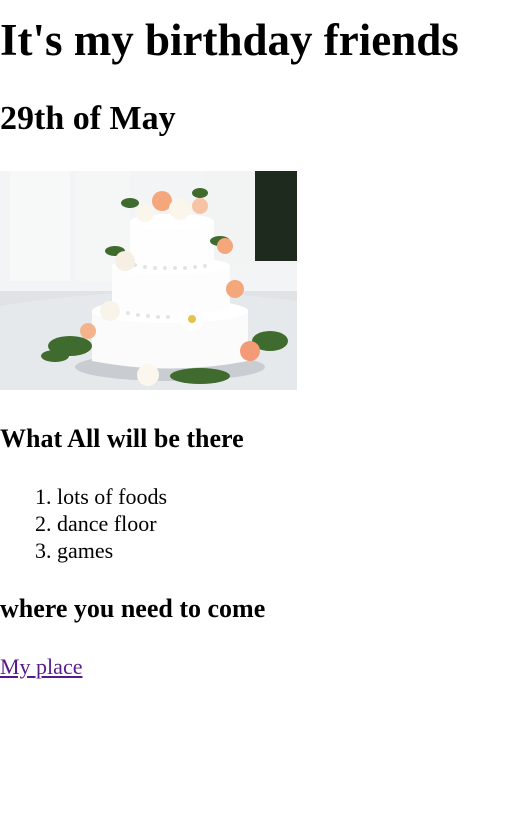 This screenshot has width=527, height=828. What do you see at coordinates (41, 667) in the screenshot?
I see `my-place-link: My place` at bounding box center [41, 667].